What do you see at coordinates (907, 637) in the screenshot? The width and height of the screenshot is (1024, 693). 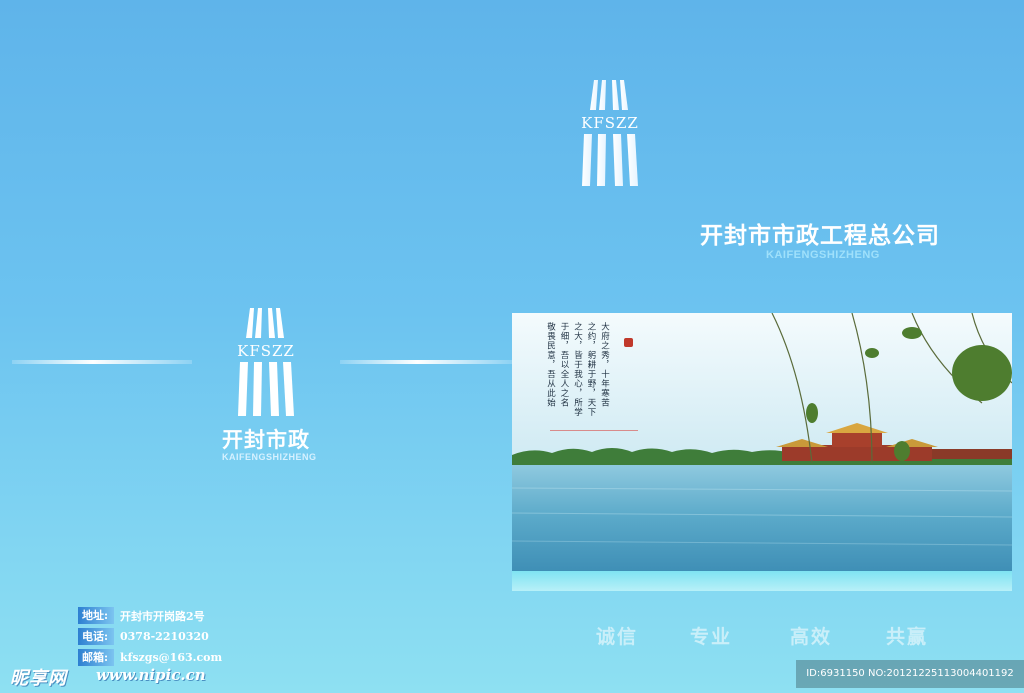 I see `slogan-win-win: 共赢` at bounding box center [907, 637].